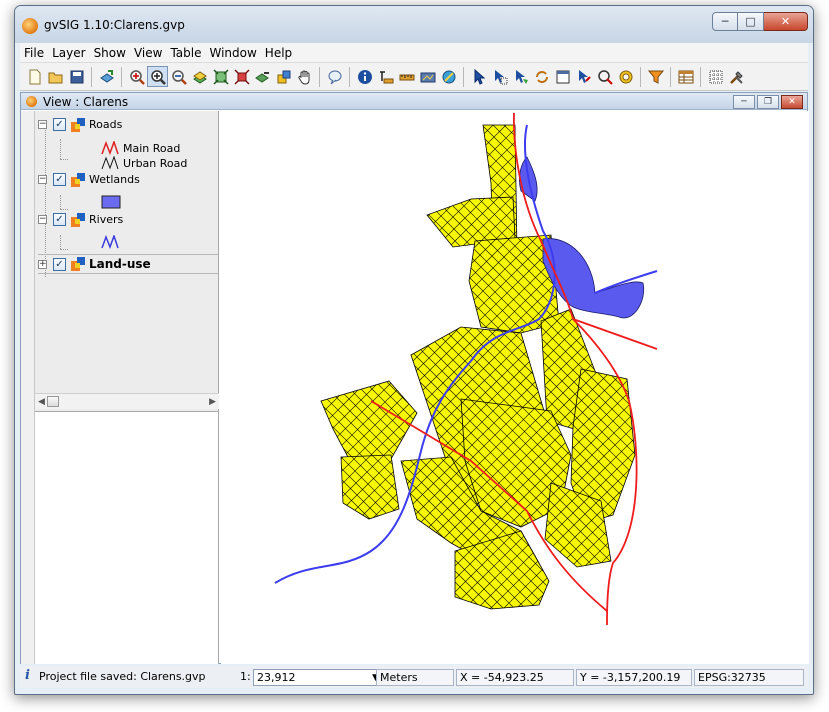 The image size is (829, 712). I want to click on layer-wetlands: − ✓ Wetlands, so click(89, 179).